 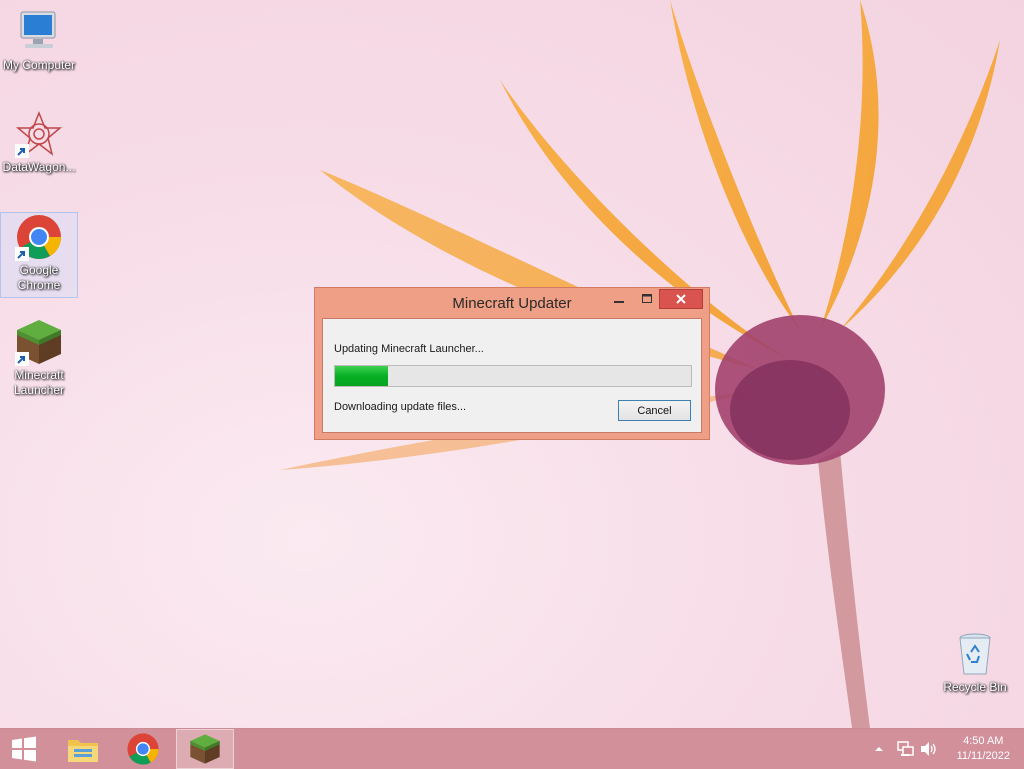 I want to click on close-icon, so click(x=681, y=299).